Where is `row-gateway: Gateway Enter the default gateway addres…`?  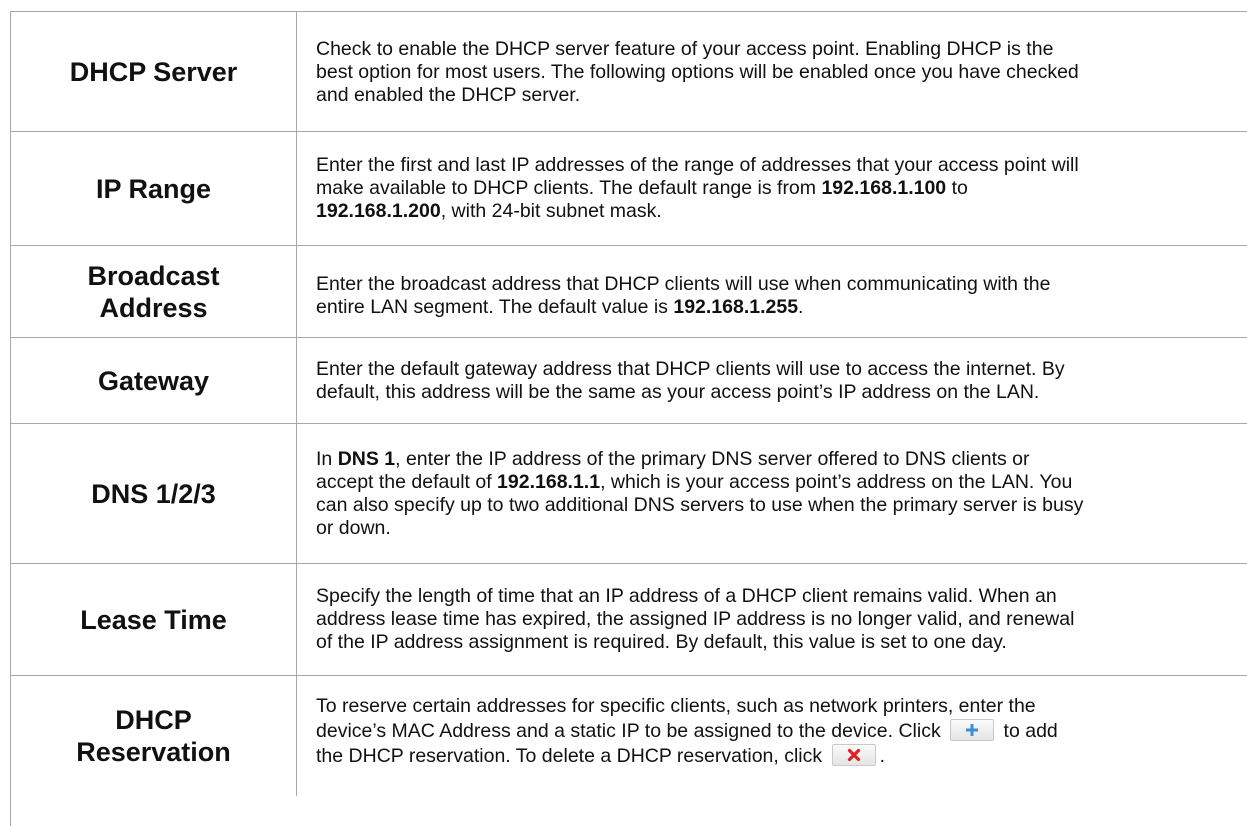 row-gateway: Gateway Enter the default gateway addres… is located at coordinates (629, 381).